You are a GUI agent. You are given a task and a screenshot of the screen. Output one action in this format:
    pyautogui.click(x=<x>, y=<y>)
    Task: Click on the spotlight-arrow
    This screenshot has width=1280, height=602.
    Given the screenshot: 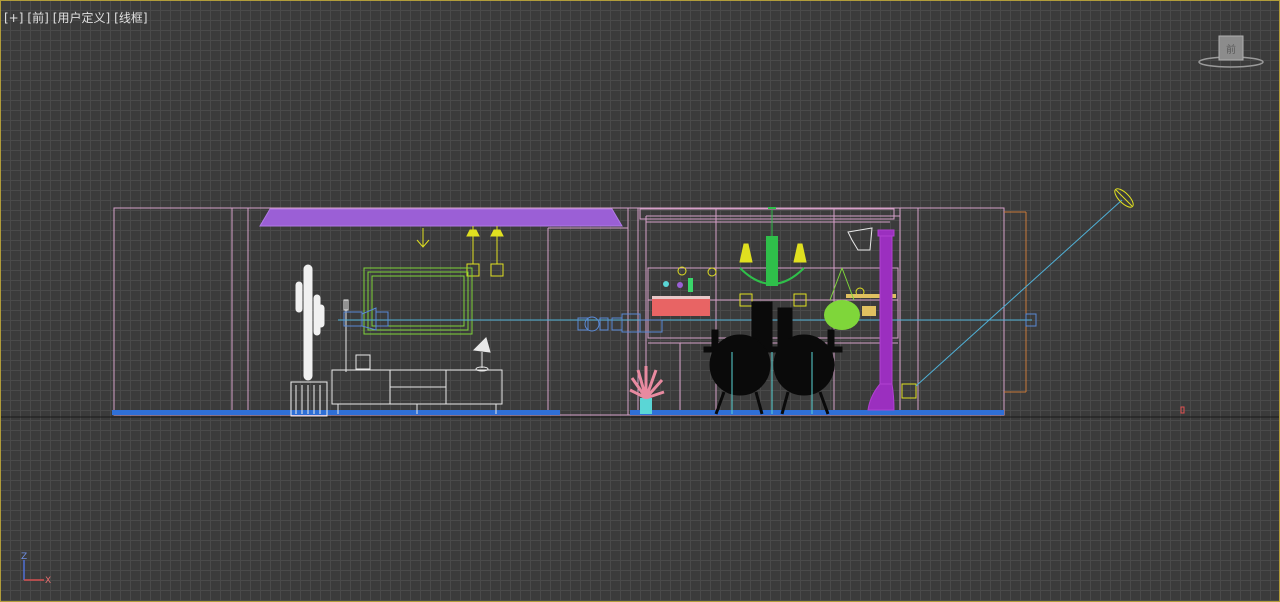 What is the action you would take?
    pyautogui.click(x=423, y=238)
    